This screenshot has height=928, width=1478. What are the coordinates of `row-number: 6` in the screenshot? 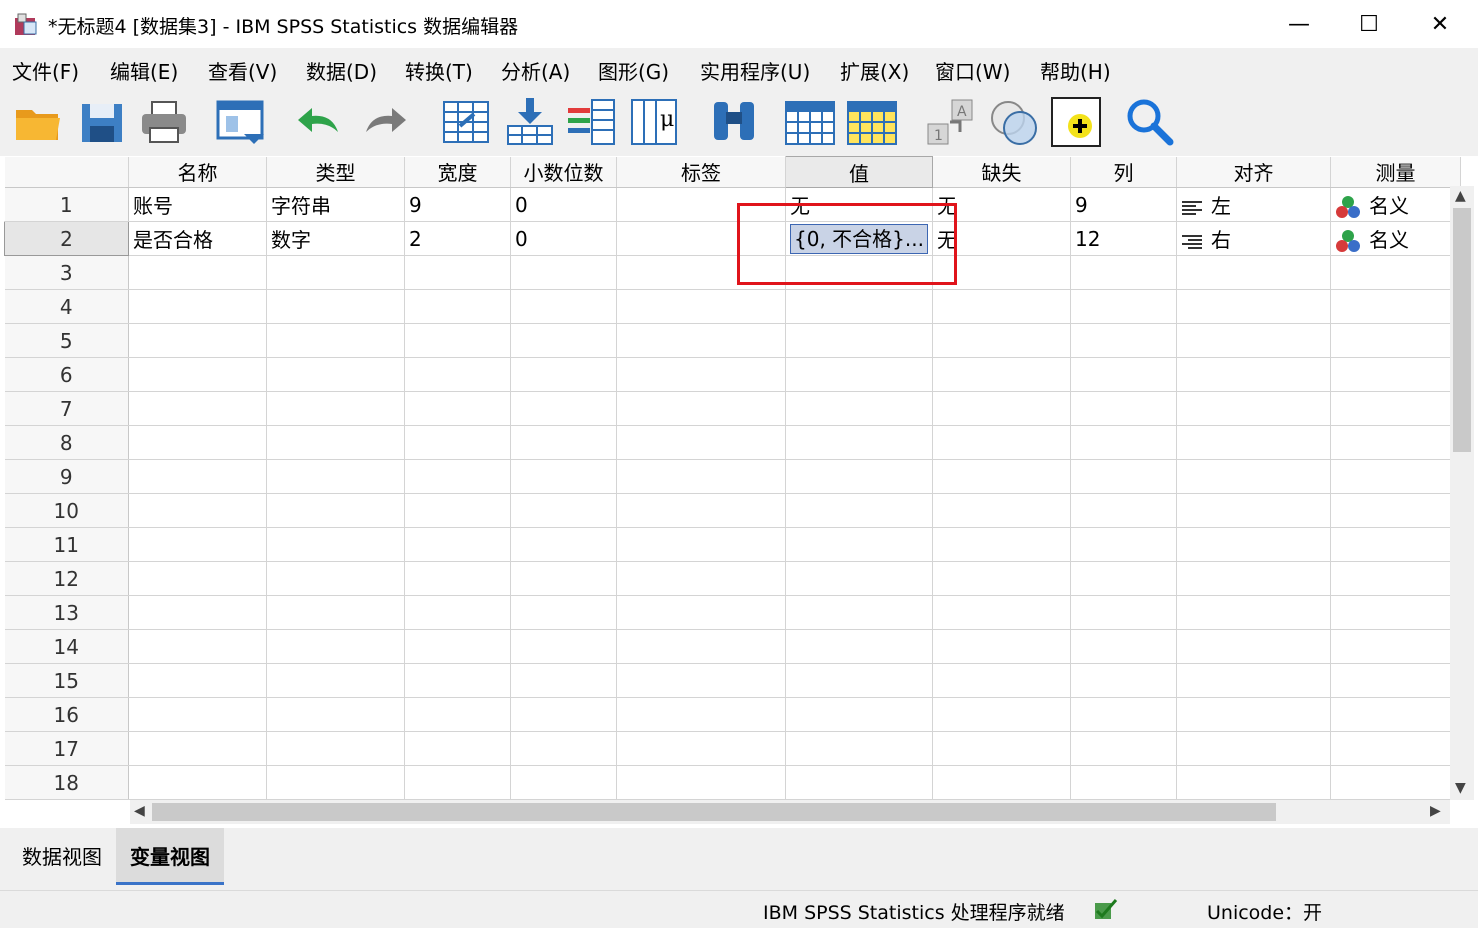 It's located at (66, 374).